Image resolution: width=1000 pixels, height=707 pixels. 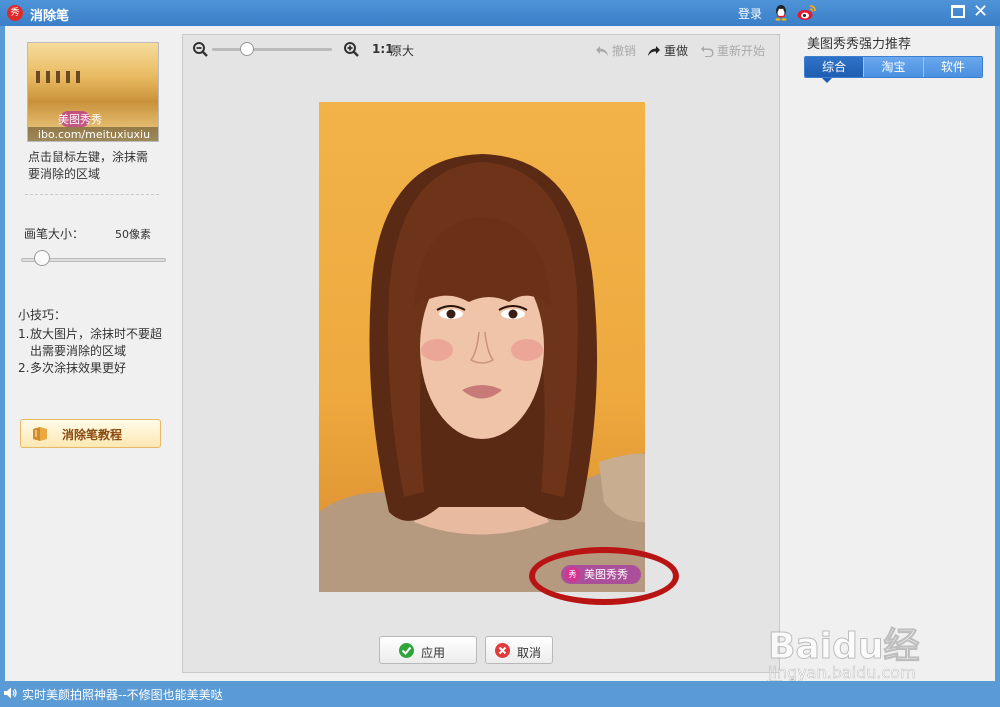 What do you see at coordinates (741, 51) in the screenshot?
I see `restart-label: 重新开始` at bounding box center [741, 51].